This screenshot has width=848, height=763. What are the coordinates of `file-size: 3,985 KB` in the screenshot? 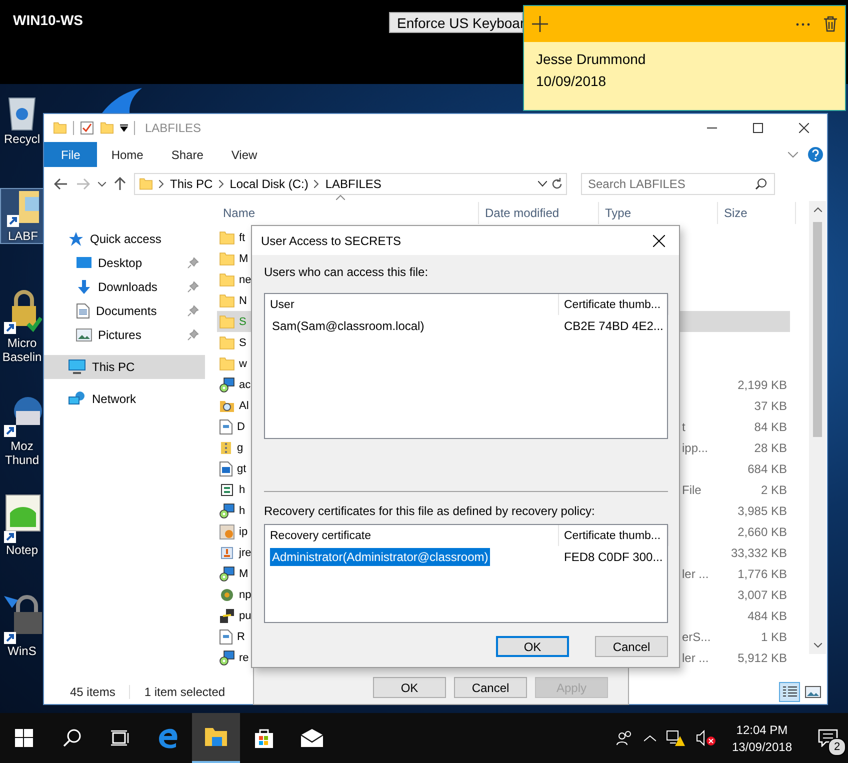 It's located at (762, 511).